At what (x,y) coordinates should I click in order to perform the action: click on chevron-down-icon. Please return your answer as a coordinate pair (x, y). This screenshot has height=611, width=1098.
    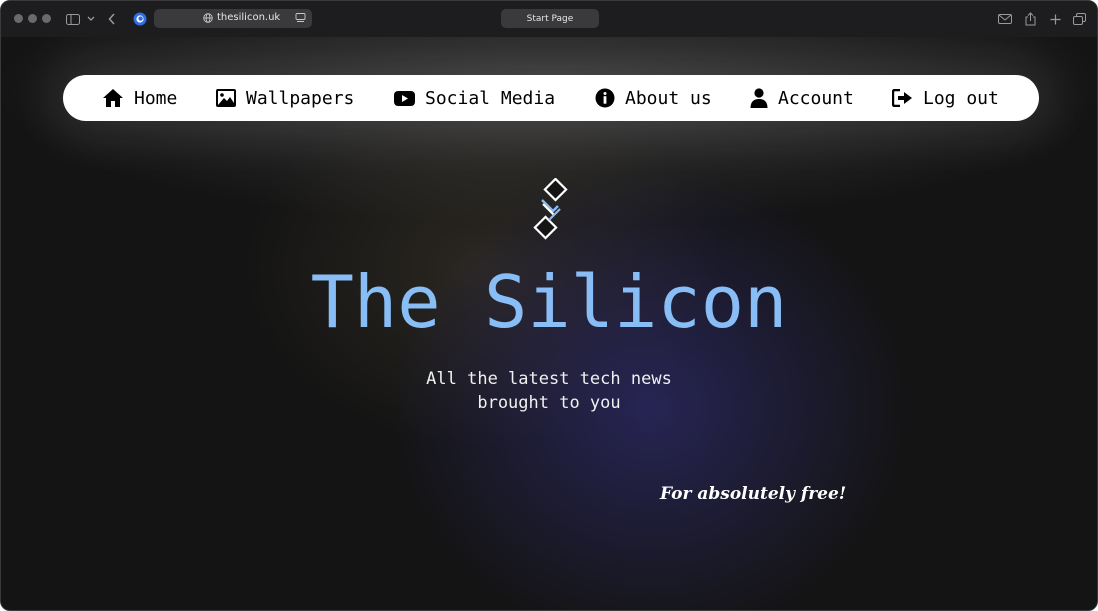
    Looking at the image, I should click on (91, 19).